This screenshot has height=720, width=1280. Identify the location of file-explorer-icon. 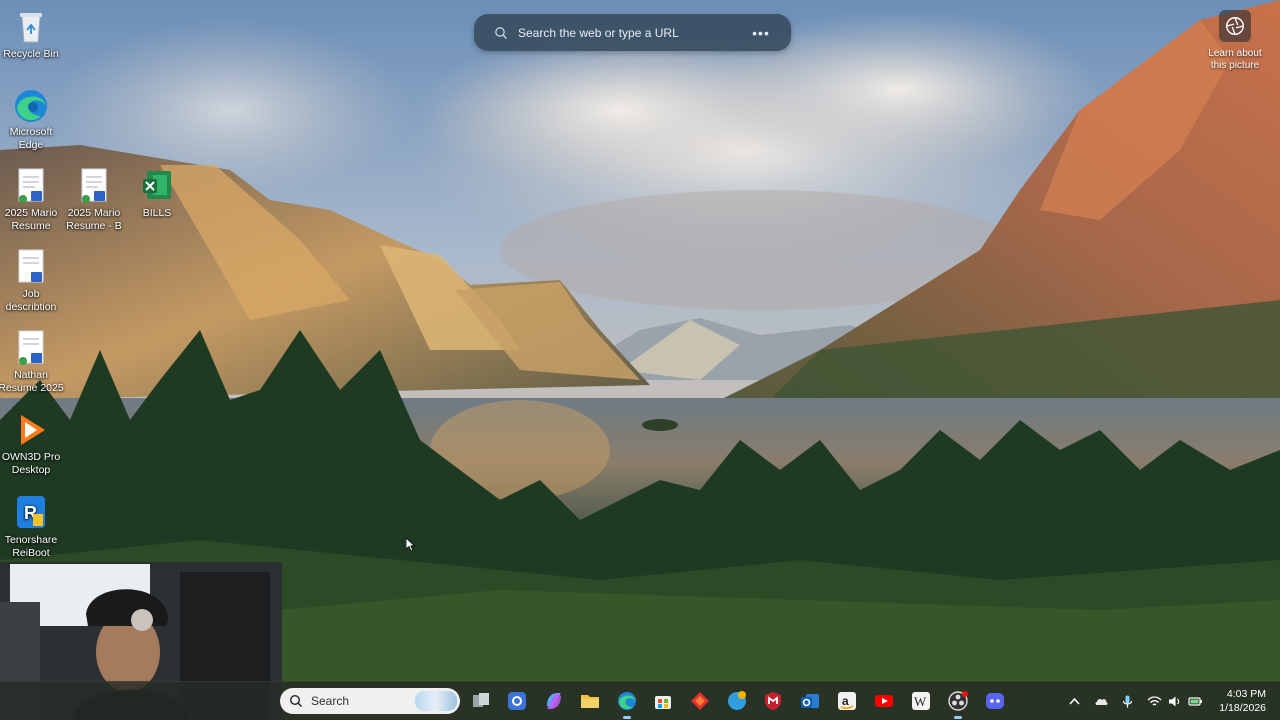
(590, 701).